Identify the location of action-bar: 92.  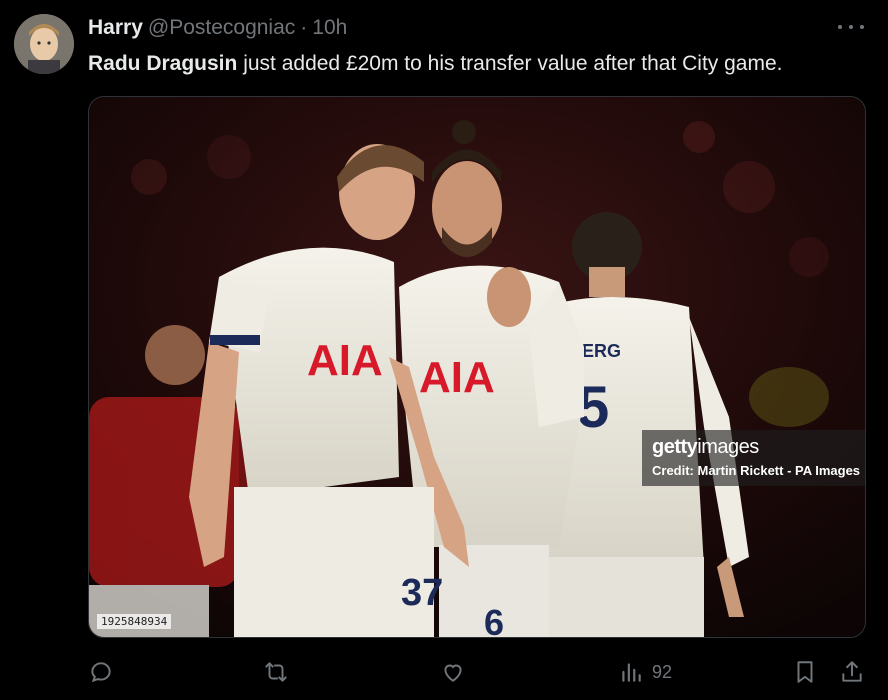
(476, 672).